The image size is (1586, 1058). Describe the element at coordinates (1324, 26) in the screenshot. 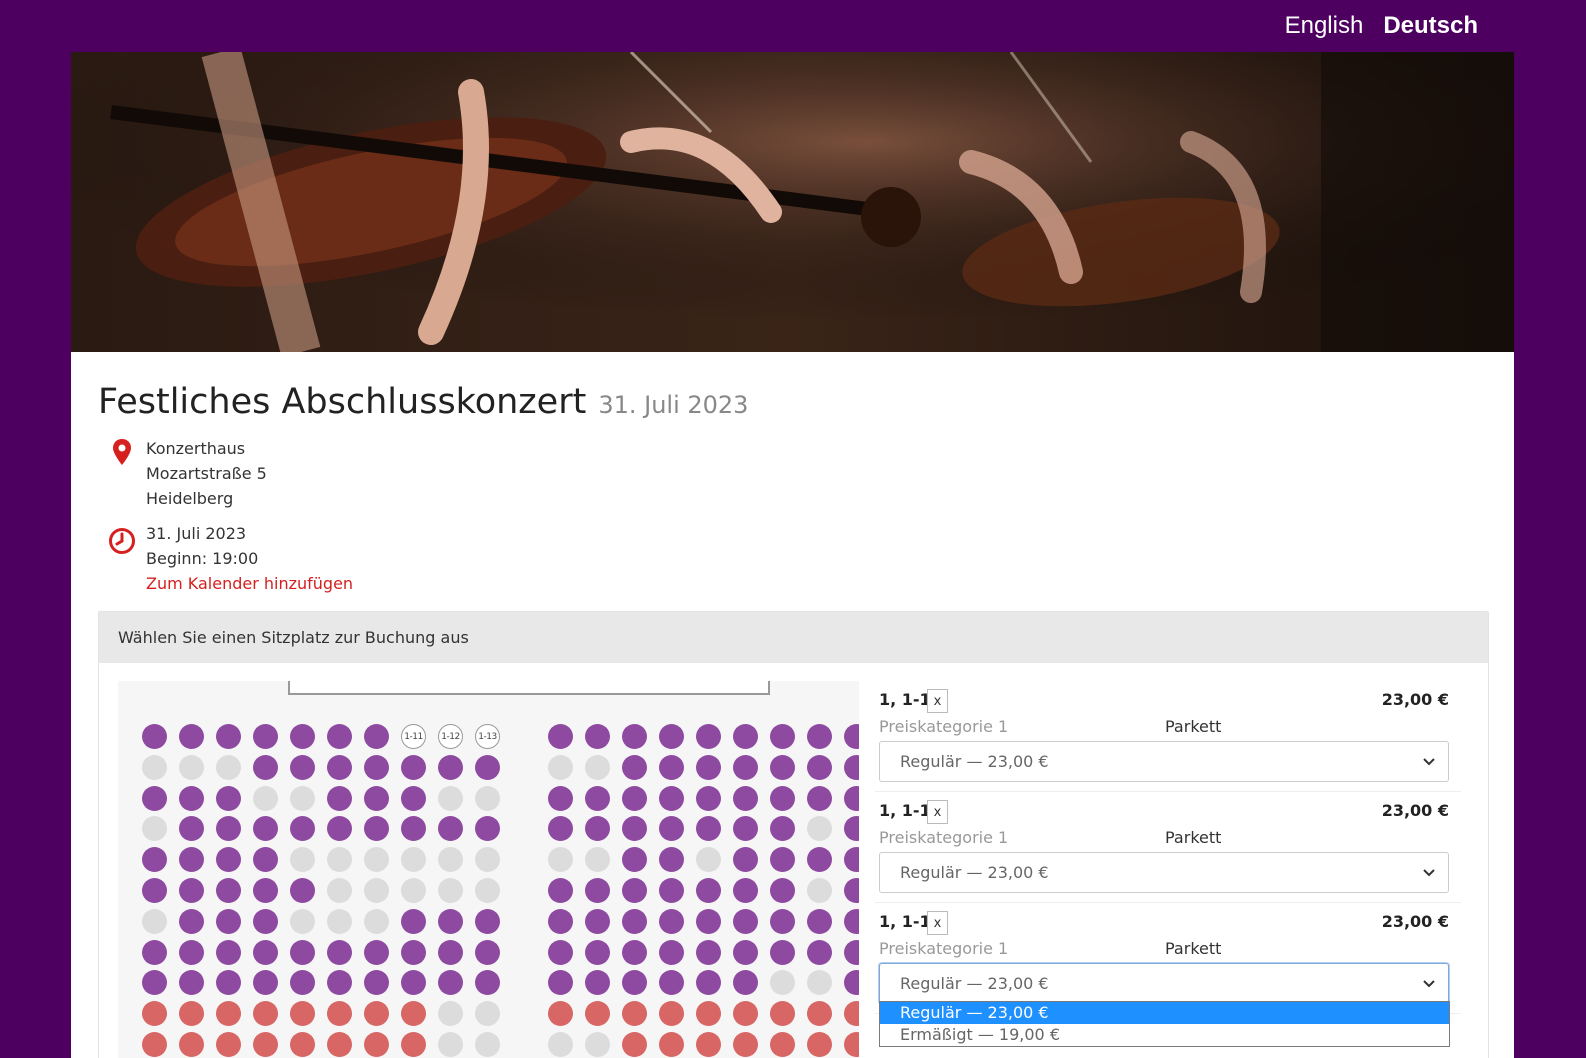

I see `lang-english: English` at that location.